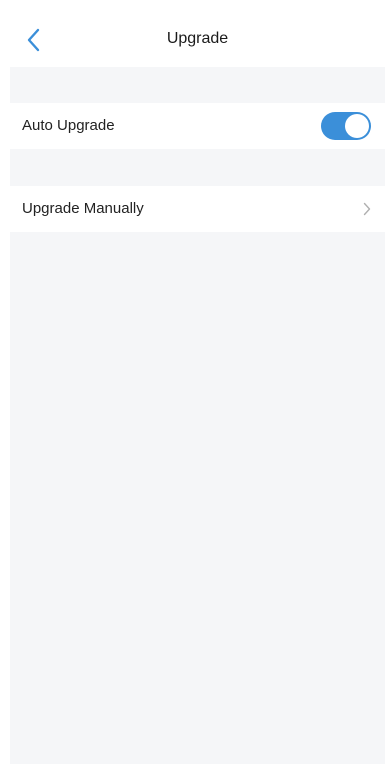  I want to click on chevron-right-icon, so click(367, 209).